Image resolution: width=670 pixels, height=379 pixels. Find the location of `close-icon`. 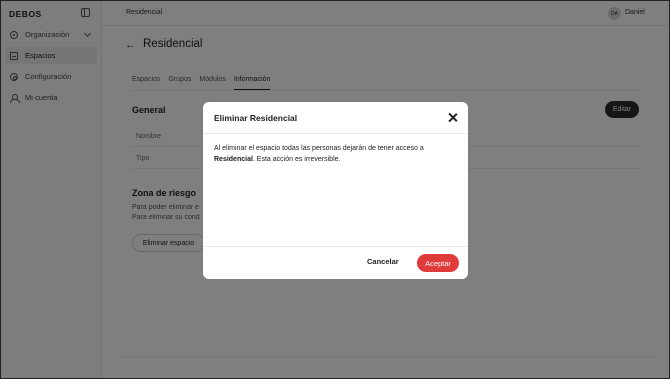

close-icon is located at coordinates (452, 117).